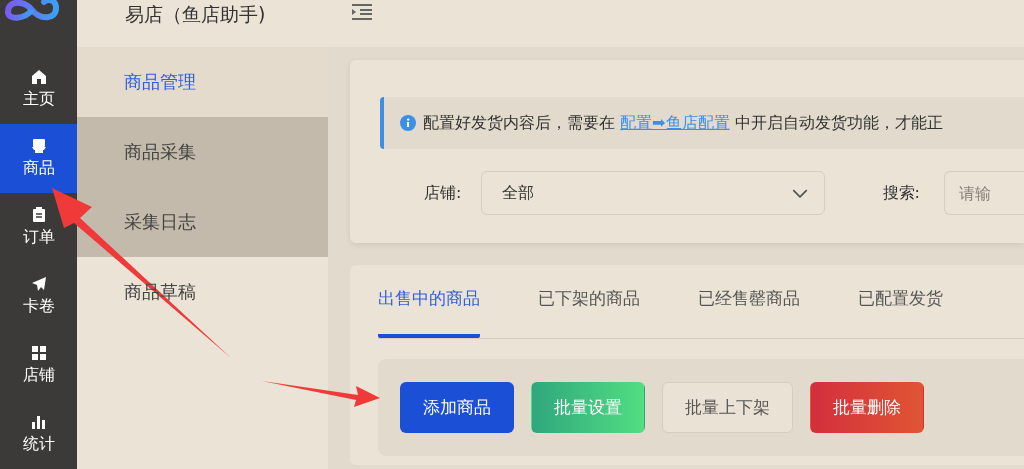 The width and height of the screenshot is (1024, 469). I want to click on alert-message: 配置好发货内容后，需要在 配置➡鱼店配置 中开启自动发货功能，才能正, so click(683, 123).